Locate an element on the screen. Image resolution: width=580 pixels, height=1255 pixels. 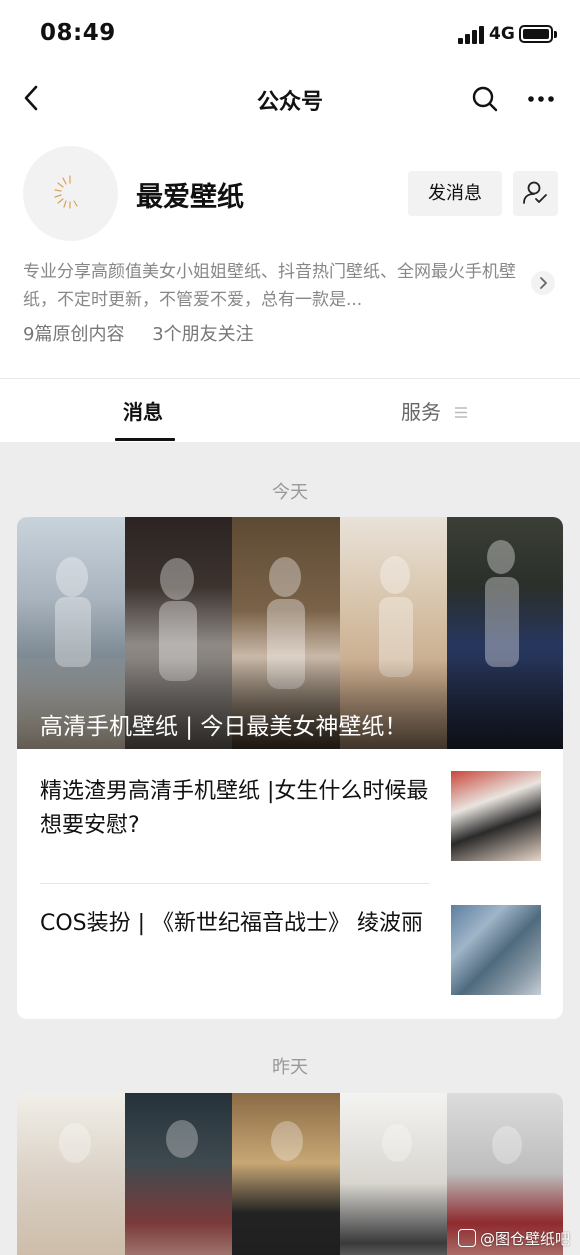
original-count: 9篇原创内容 is located at coordinates (73, 334).